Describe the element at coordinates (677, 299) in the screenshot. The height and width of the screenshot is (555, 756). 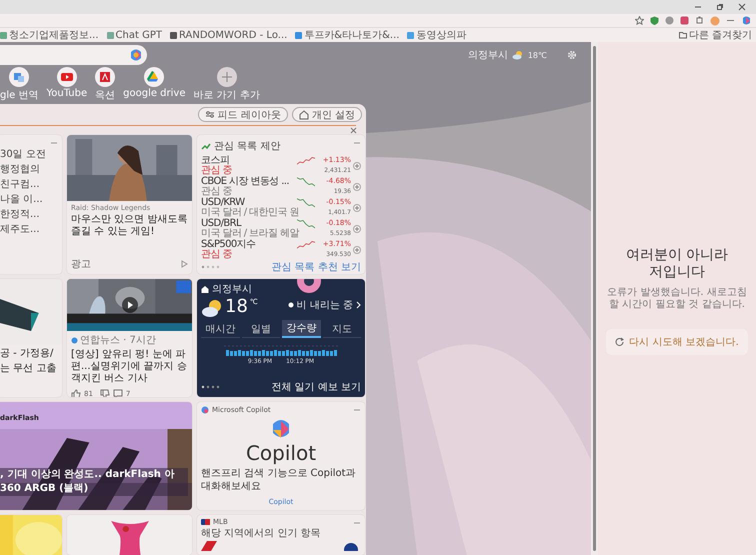
I see `error-message: 오류가 발생했습니다. 새로고침할 시간이 필요할 것 같습니다.` at that location.